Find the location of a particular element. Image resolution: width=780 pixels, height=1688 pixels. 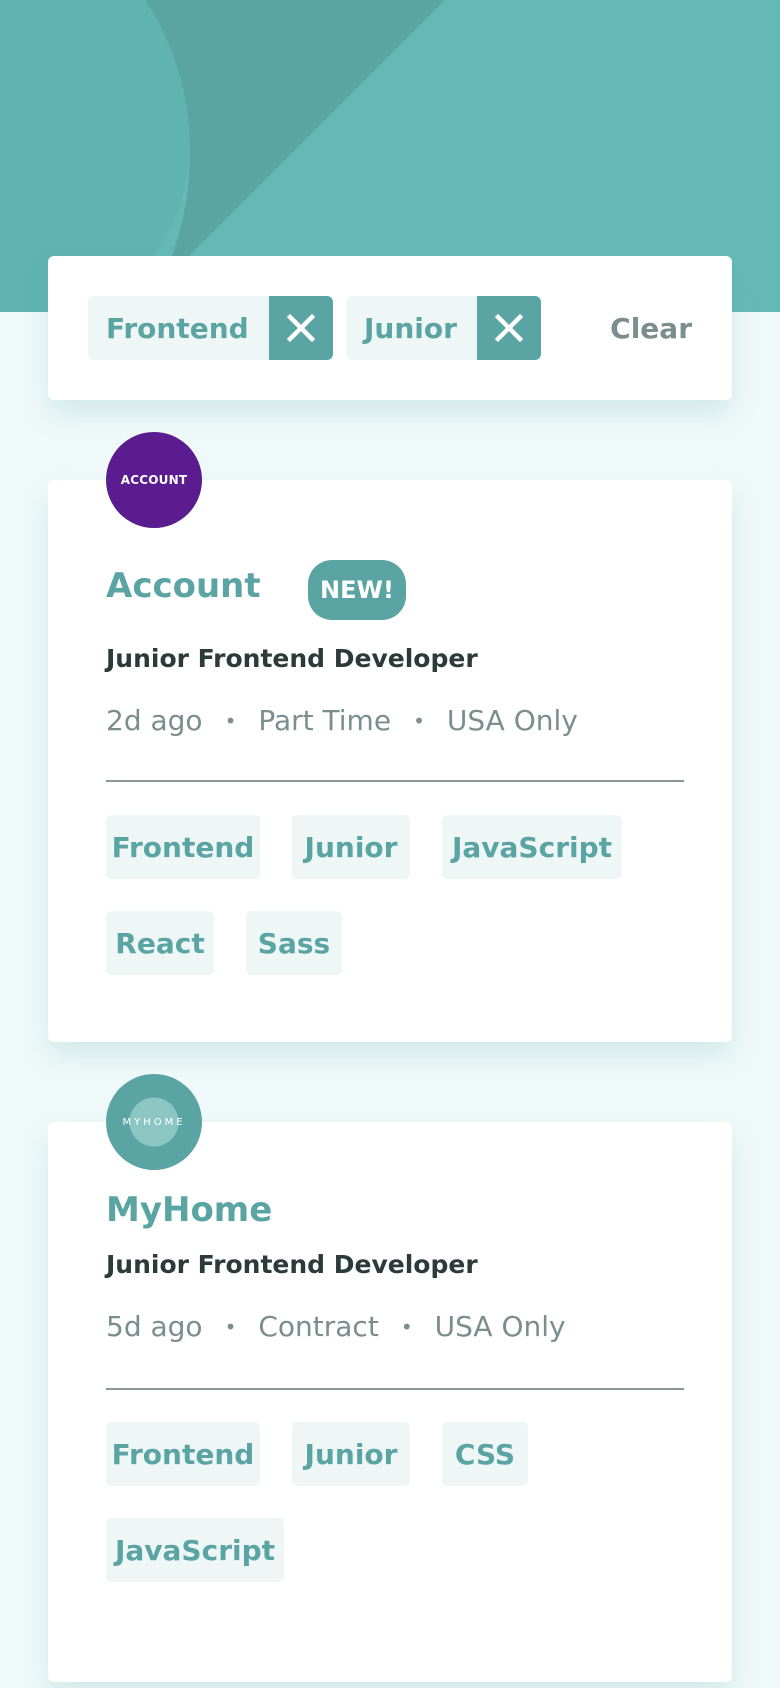

contract-type: Contract is located at coordinates (318, 1326).